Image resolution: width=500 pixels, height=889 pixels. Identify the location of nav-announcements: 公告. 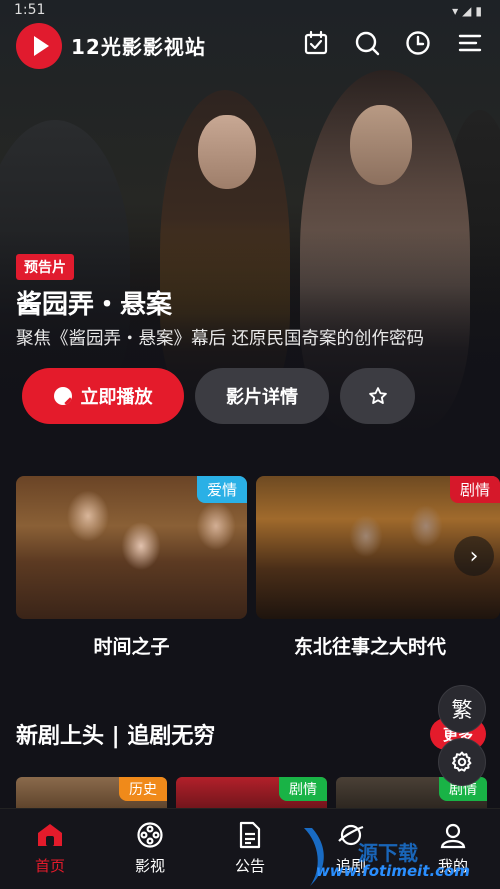
(250, 848).